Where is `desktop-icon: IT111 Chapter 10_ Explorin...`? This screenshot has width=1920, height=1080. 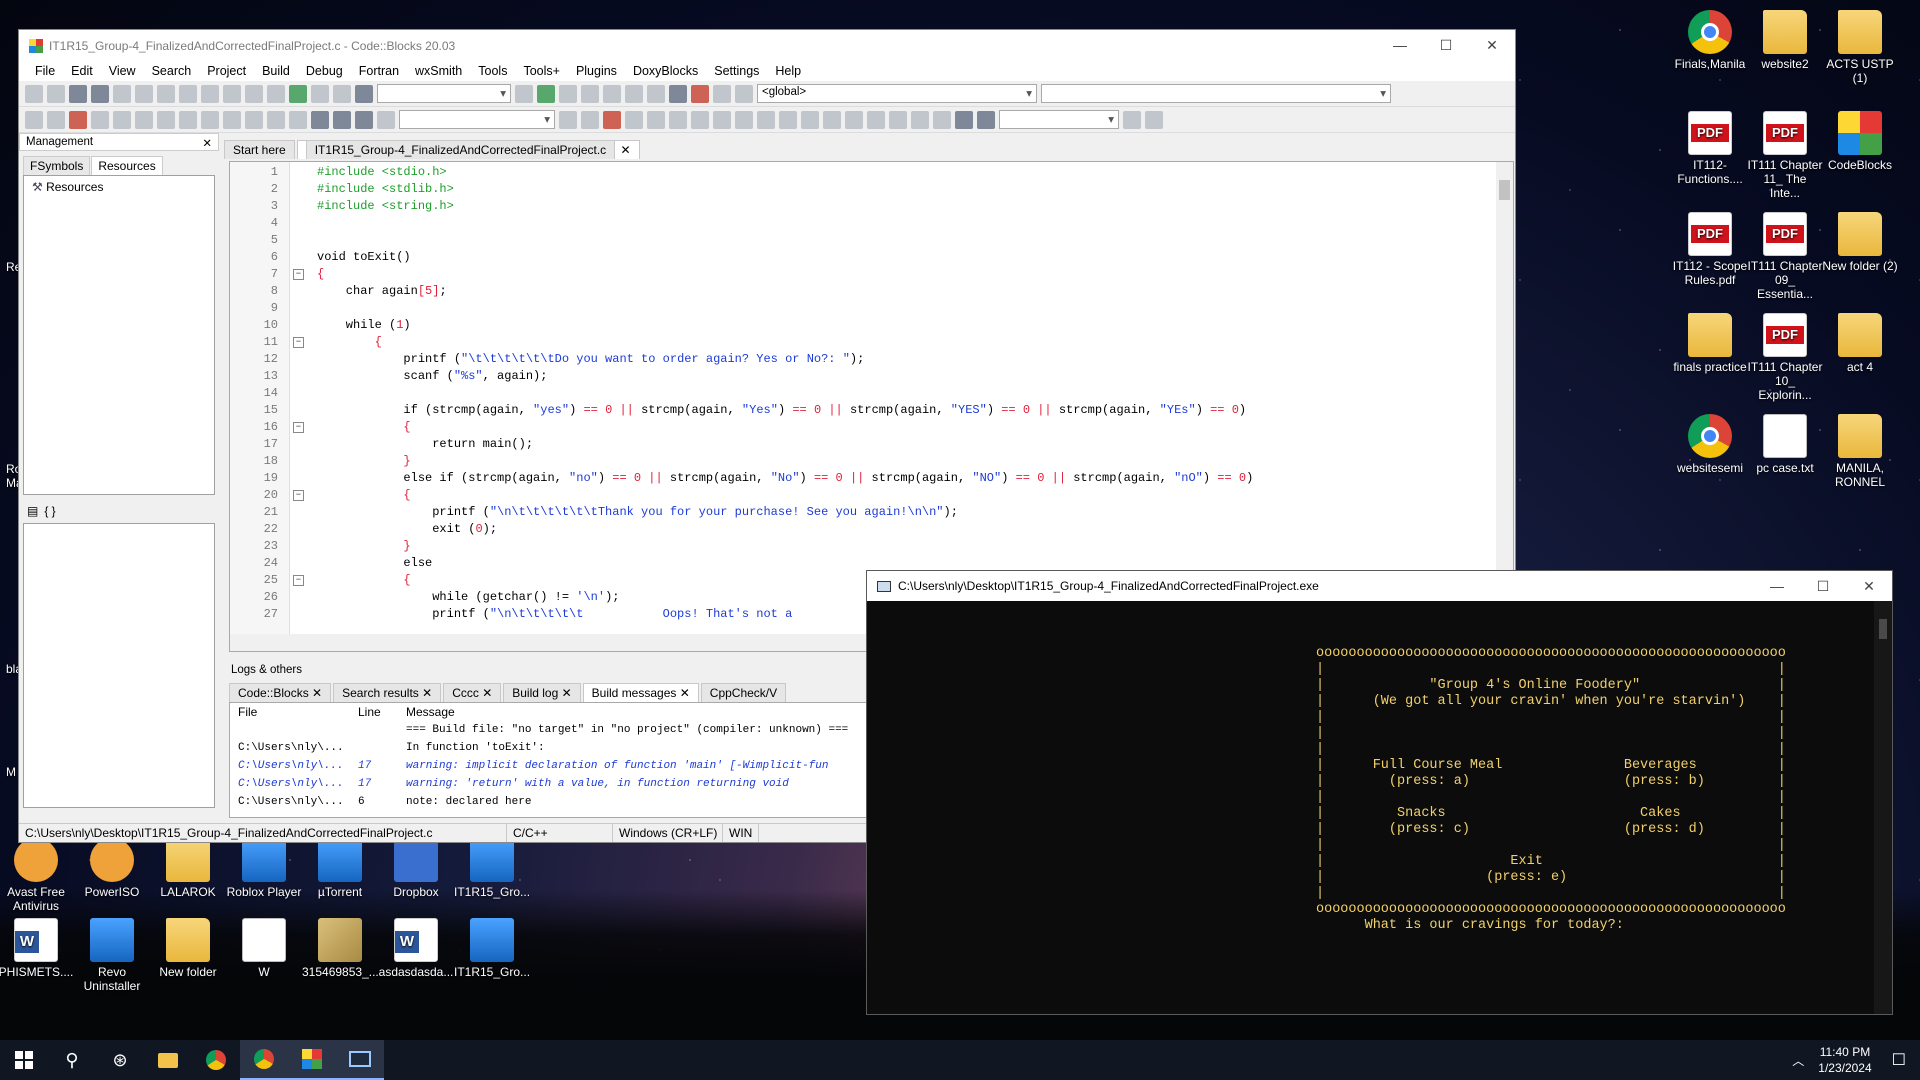 desktop-icon: IT111 Chapter 10_ Explorin... is located at coordinates (1785, 357).